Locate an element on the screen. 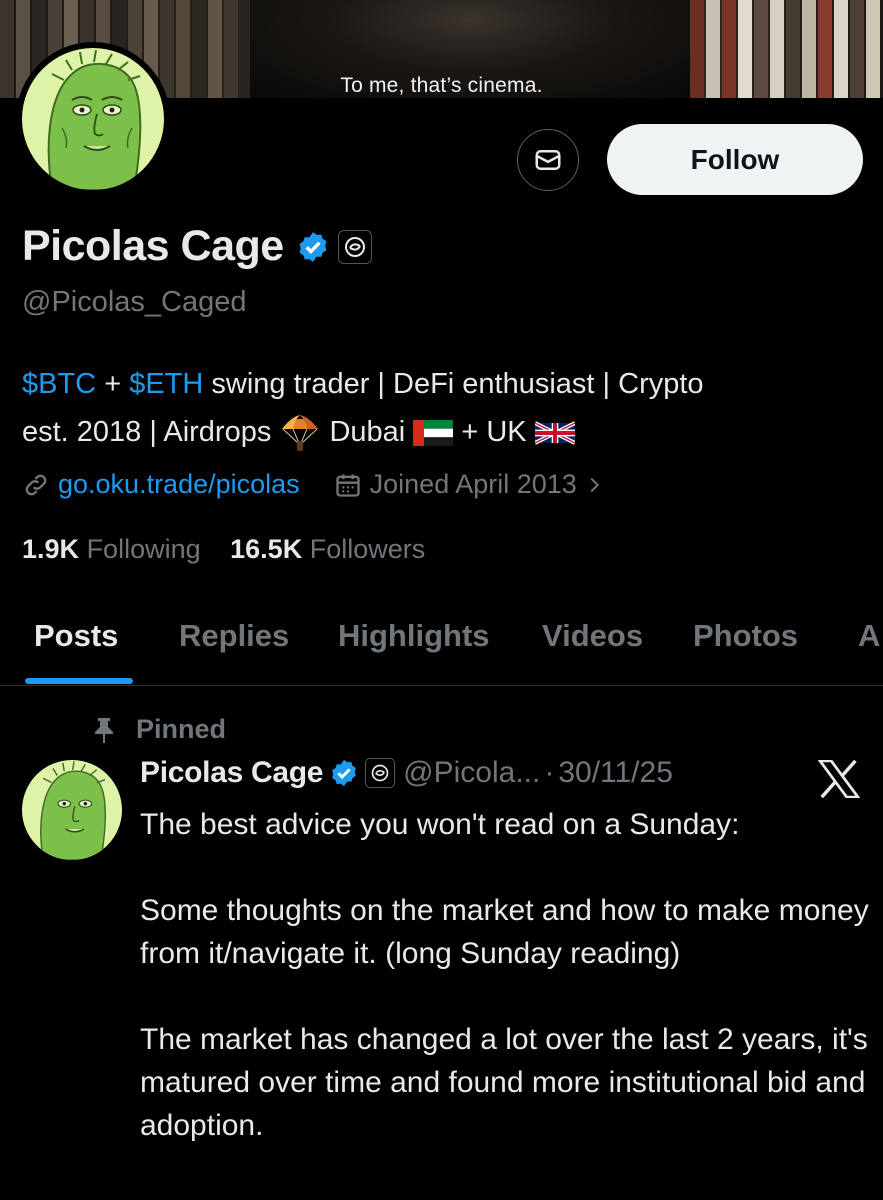  tab-videos: Videos is located at coordinates (592, 636).